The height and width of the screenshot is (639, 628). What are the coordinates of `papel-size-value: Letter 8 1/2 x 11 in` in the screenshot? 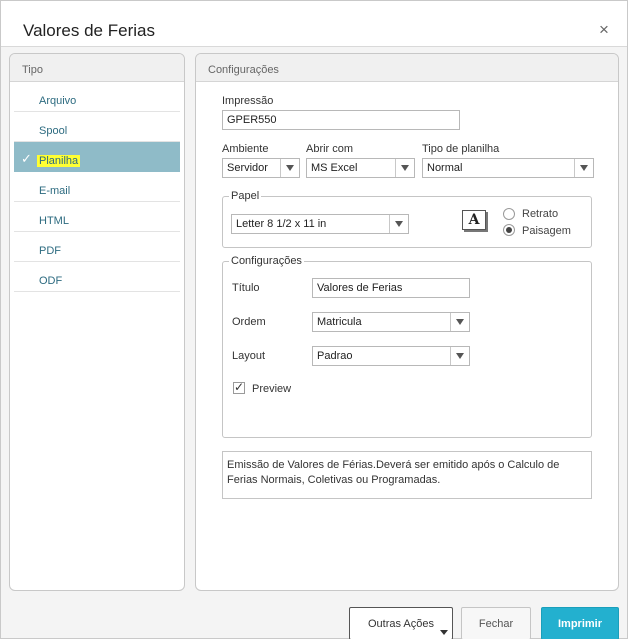 It's located at (281, 224).